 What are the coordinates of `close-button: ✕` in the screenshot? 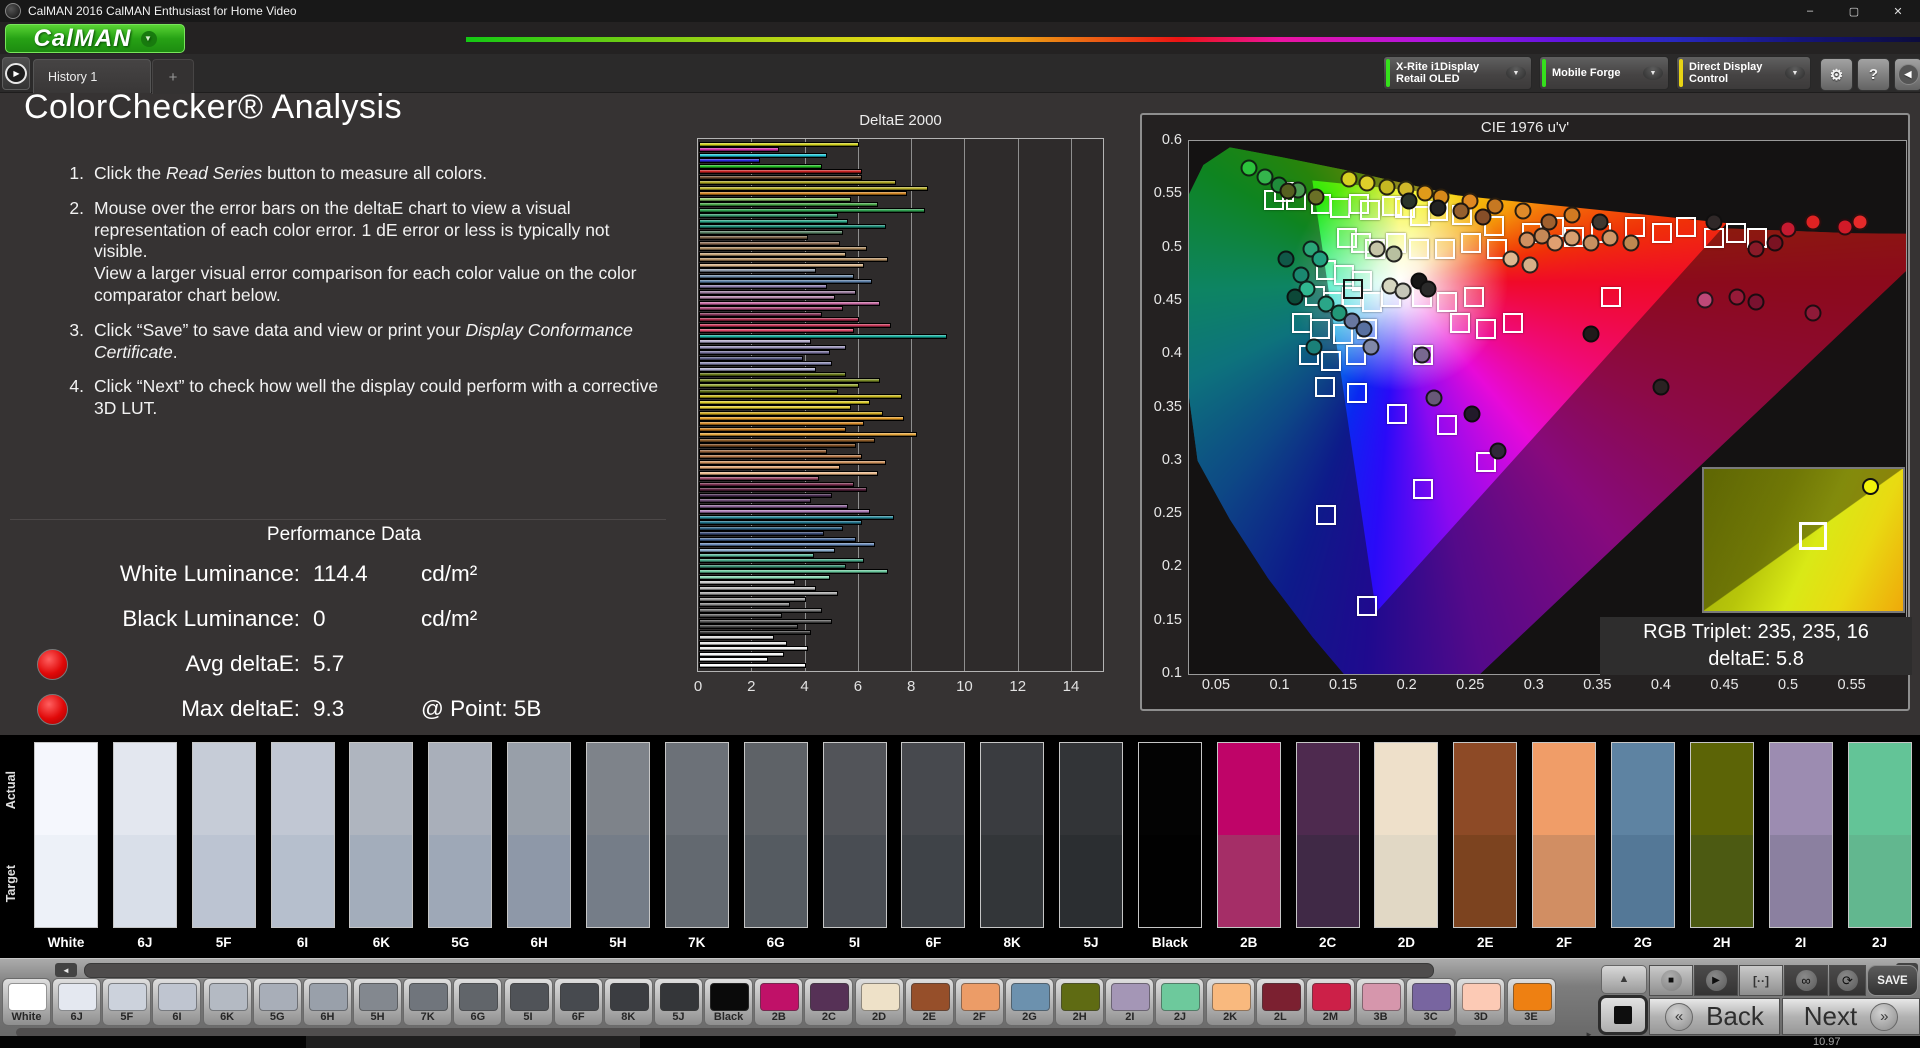 It's located at (1898, 11).